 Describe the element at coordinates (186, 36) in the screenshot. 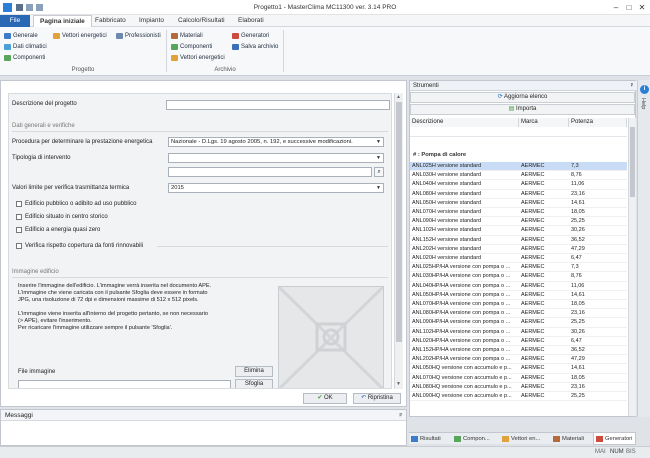

I see `ribbon-materiali-button: Materiali` at that location.